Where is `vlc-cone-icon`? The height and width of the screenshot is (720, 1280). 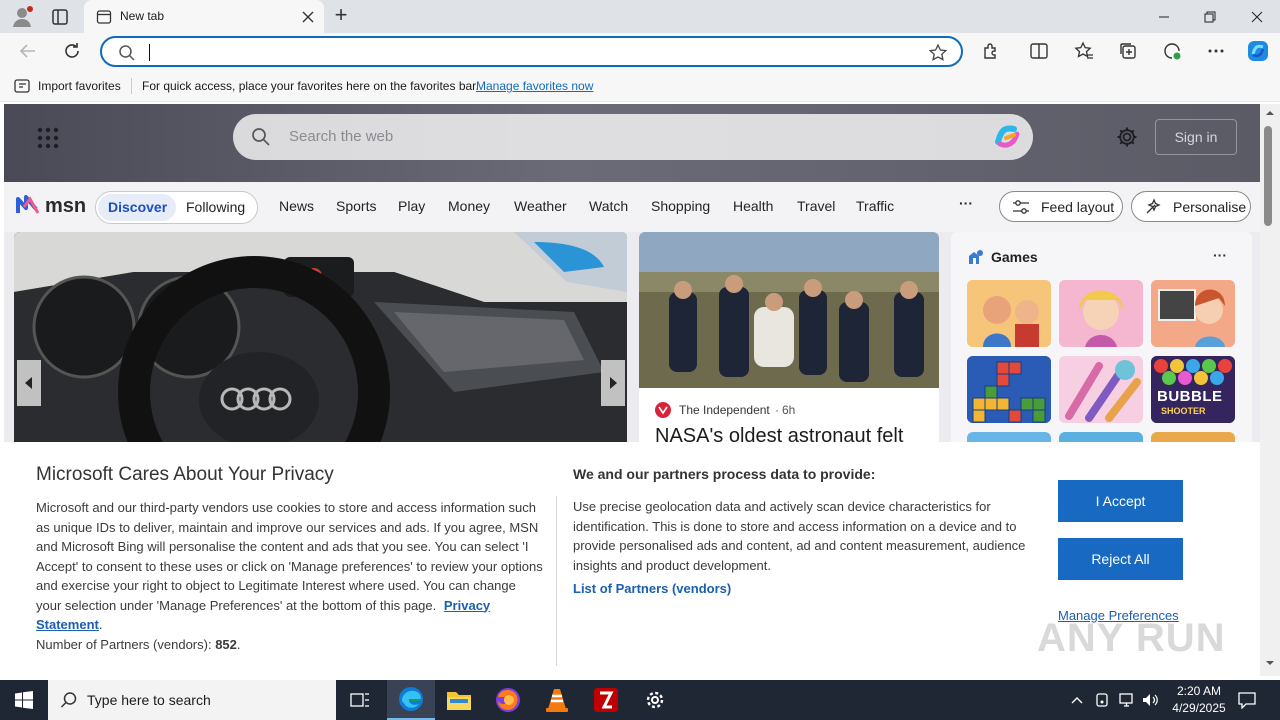
vlc-cone-icon is located at coordinates (557, 700).